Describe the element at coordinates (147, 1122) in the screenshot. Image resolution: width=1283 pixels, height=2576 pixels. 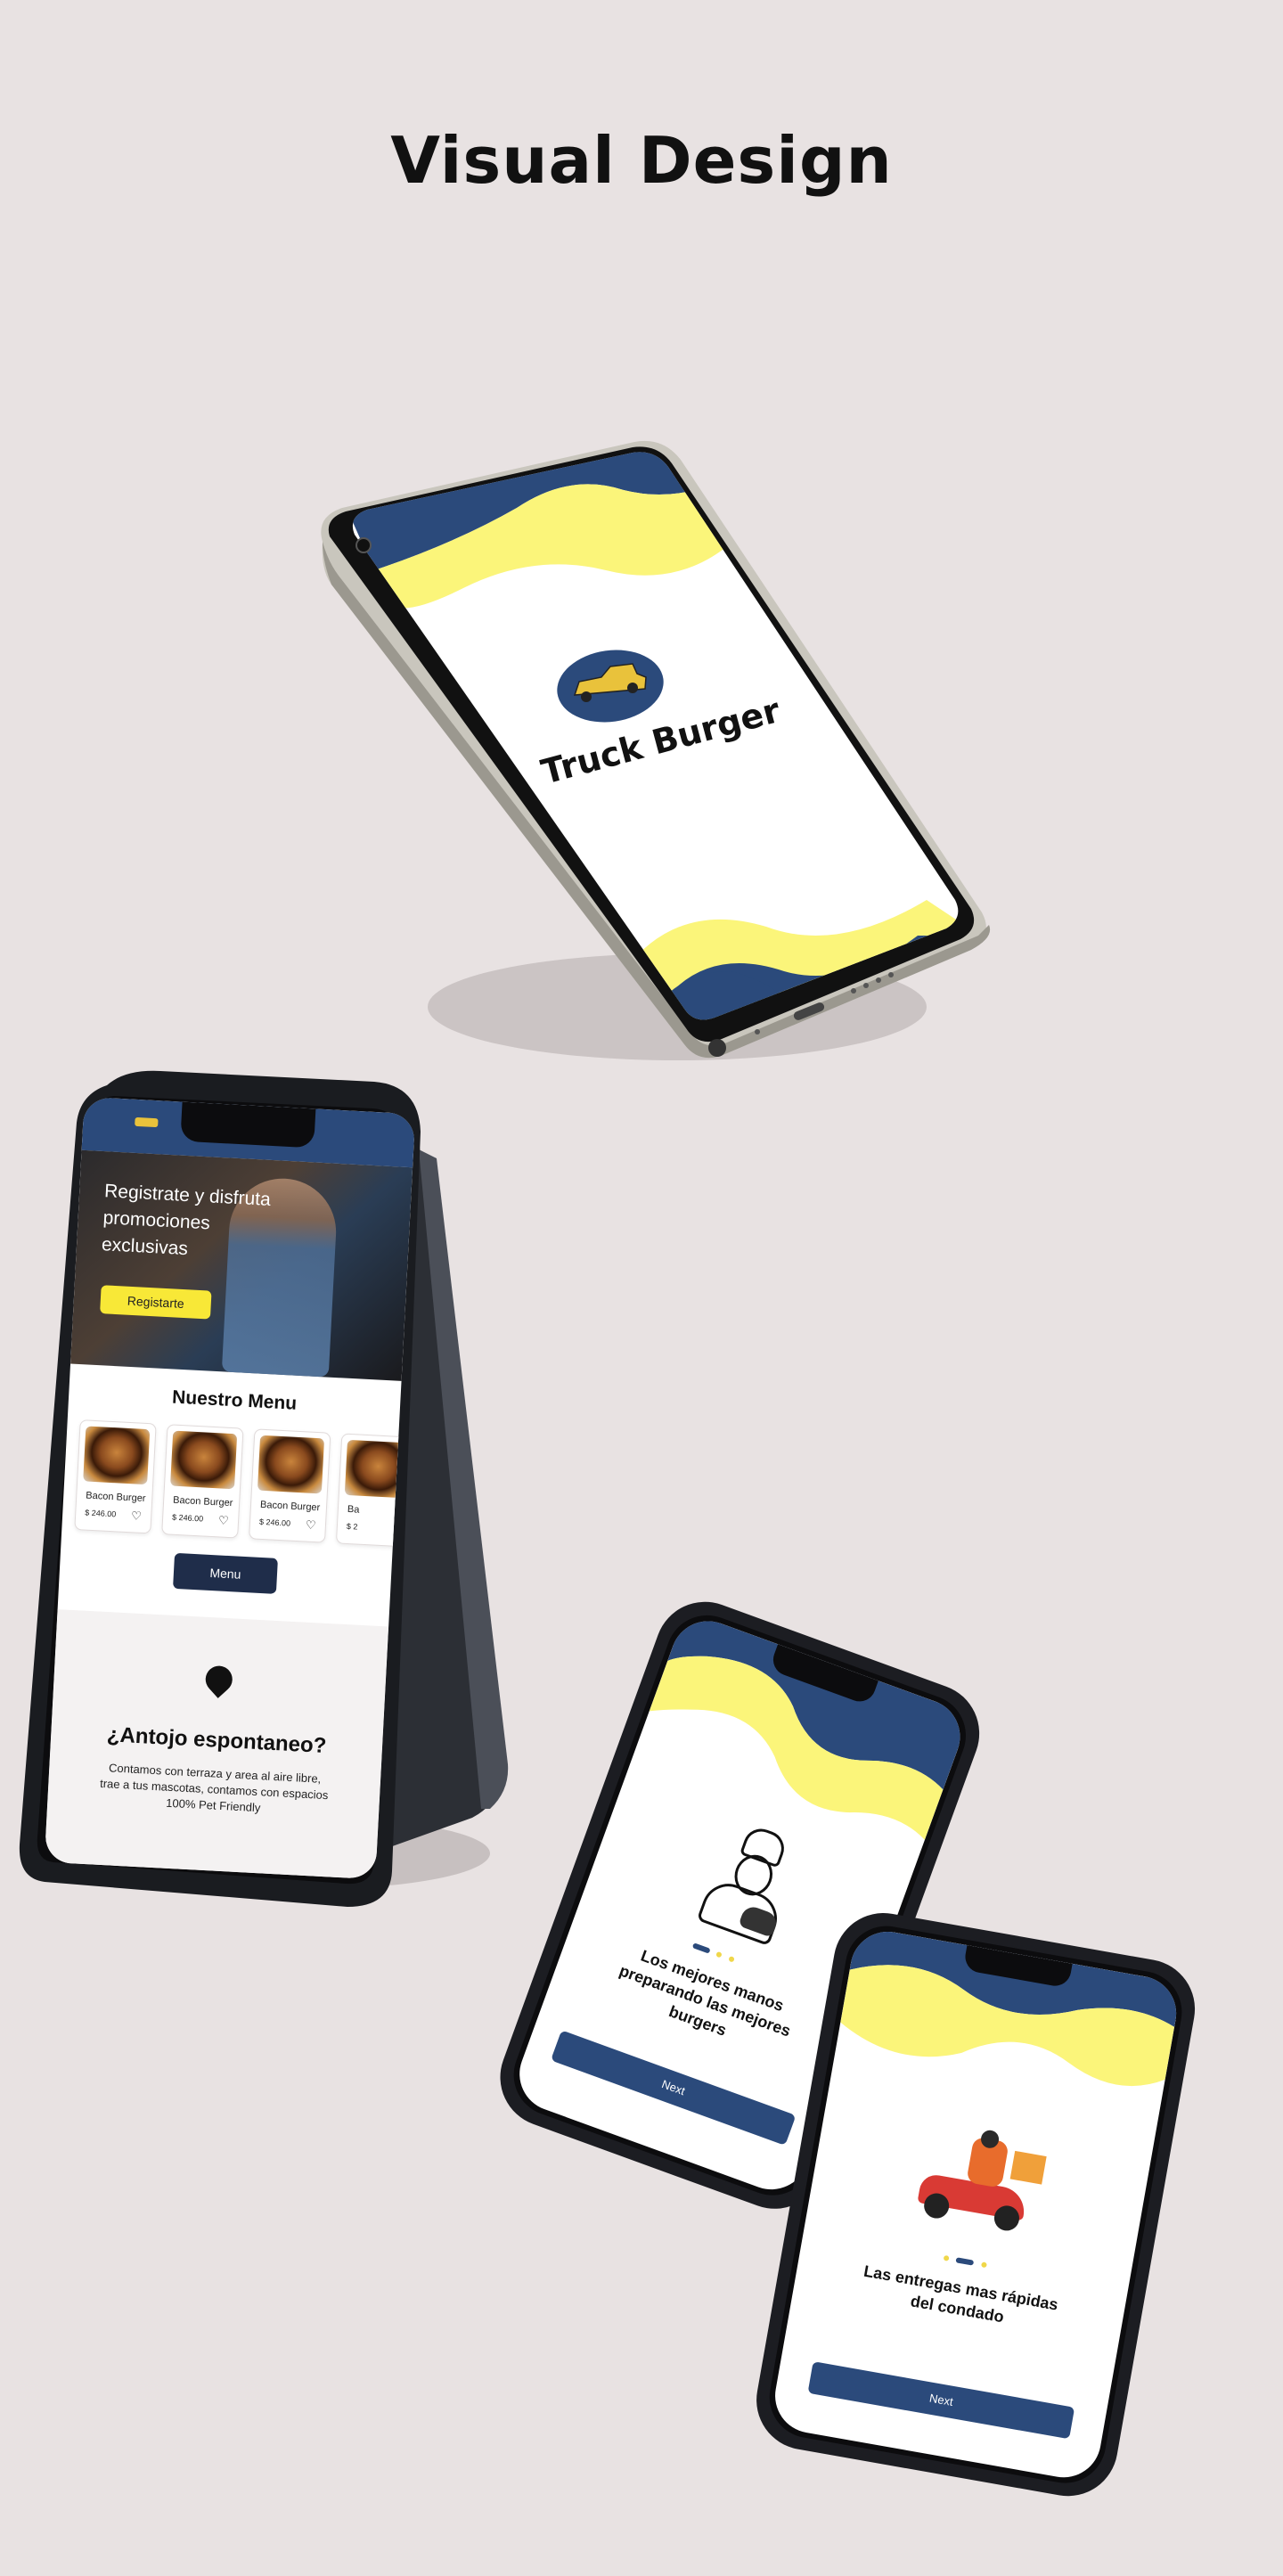
I see `truck-mini-icon` at that location.